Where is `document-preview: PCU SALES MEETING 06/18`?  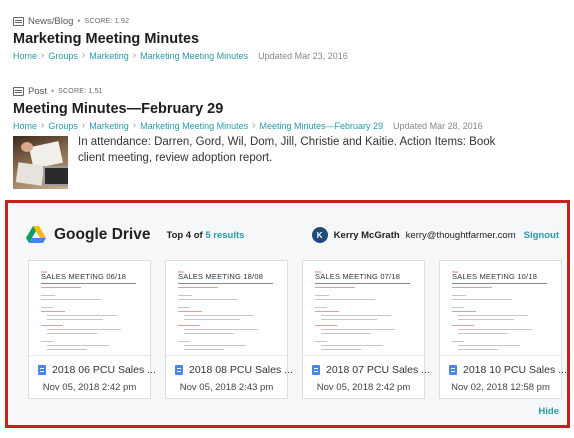
document-preview: PCU SALES MEETING 06/18 is located at coordinates (90, 308).